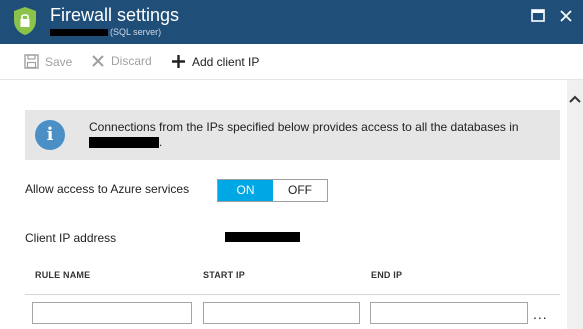 The height and width of the screenshot is (329, 583). I want to click on save-icon, so click(31, 61).